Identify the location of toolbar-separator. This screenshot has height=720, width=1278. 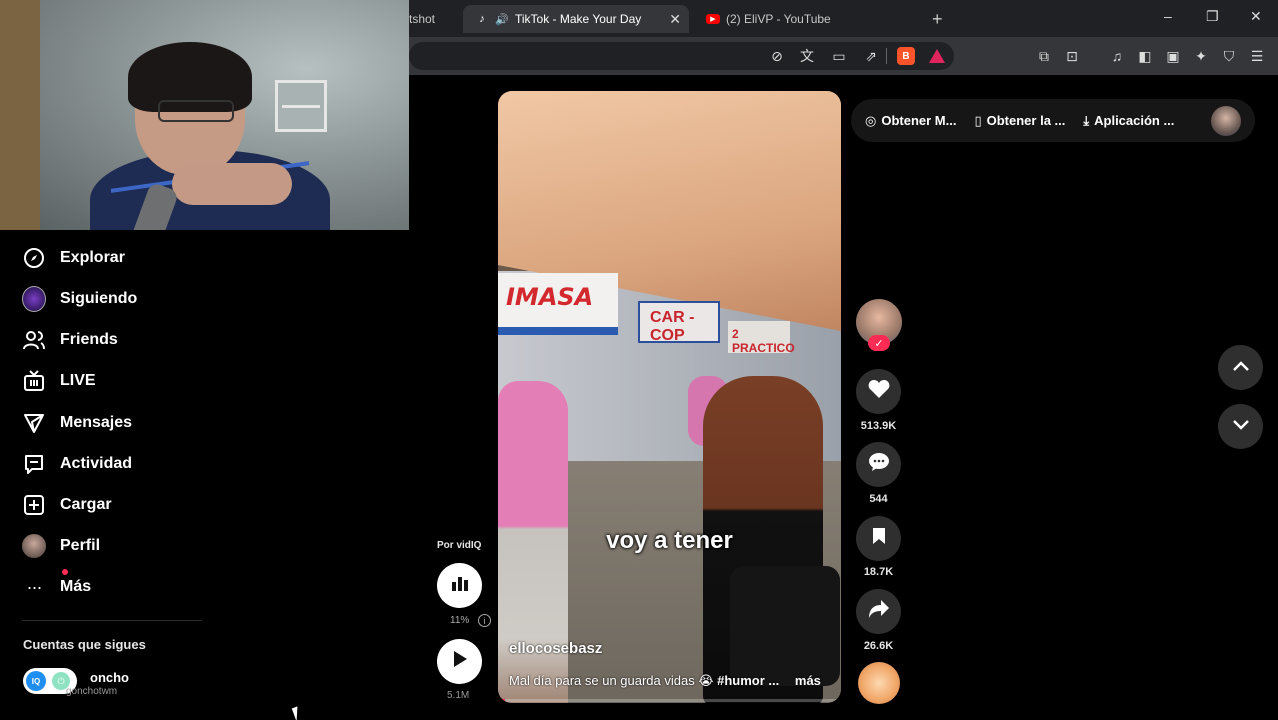
(886, 56).